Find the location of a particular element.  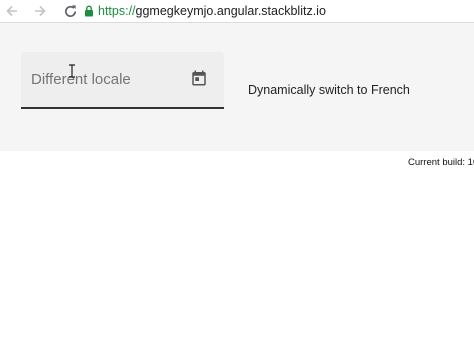

forward-button is located at coordinates (40, 11).